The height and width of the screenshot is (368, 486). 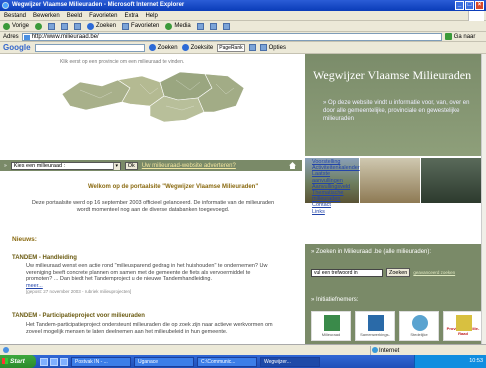 What do you see at coordinates (18, 361) in the screenshot?
I see `start-button: Start` at bounding box center [18, 361].